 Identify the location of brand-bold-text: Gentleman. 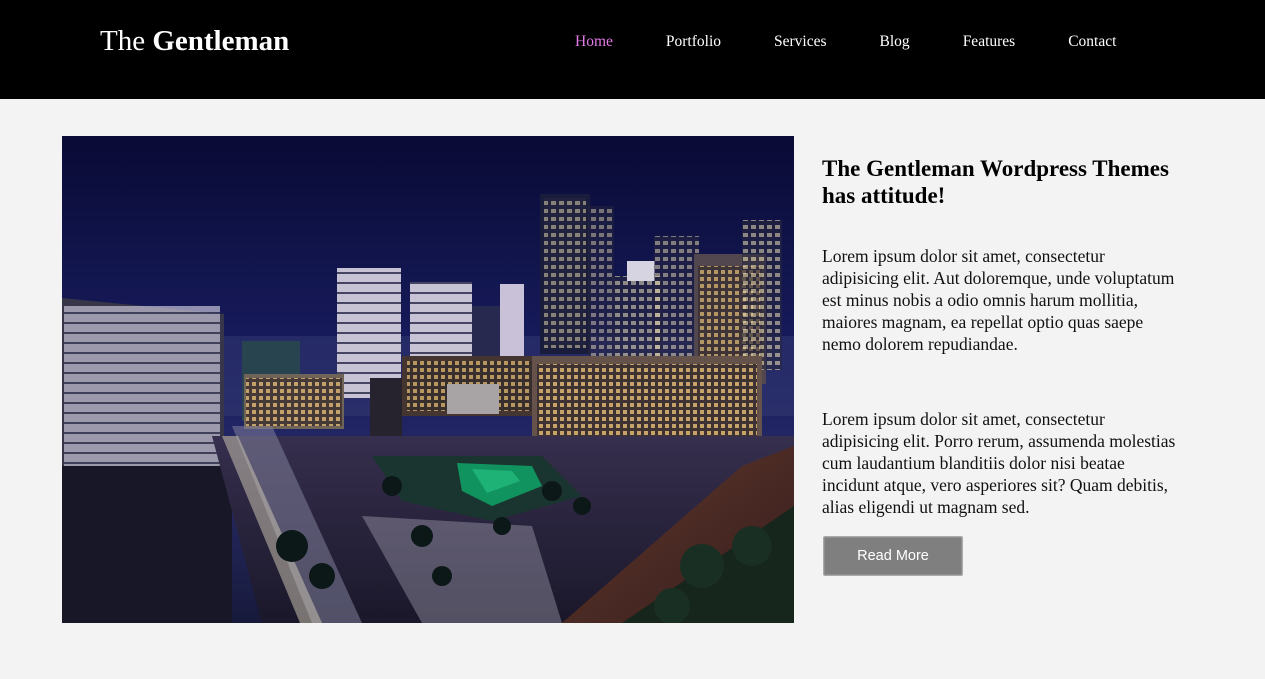
(221, 41).